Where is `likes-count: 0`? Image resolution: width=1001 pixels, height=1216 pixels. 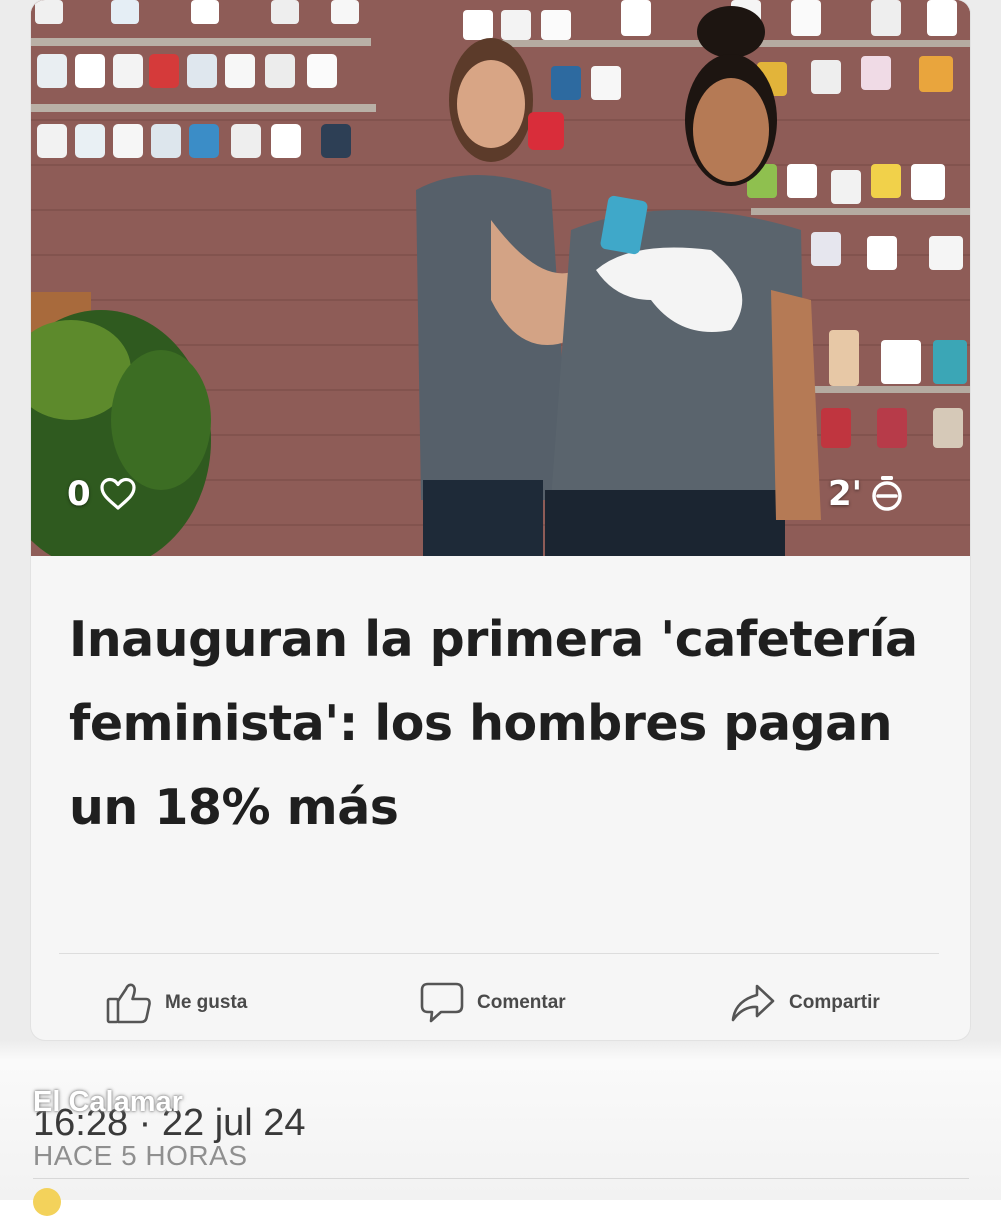
likes-count: 0 is located at coordinates (79, 494).